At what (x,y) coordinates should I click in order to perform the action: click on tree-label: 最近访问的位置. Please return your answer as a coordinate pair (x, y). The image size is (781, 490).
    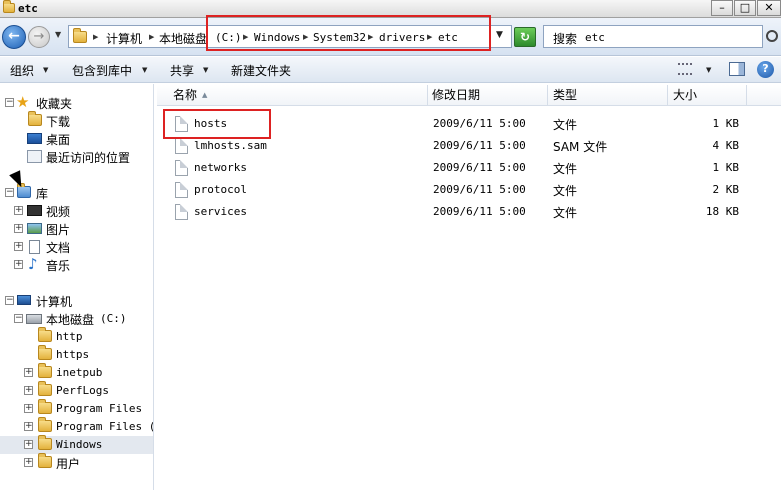
    Looking at the image, I should click on (88, 158).